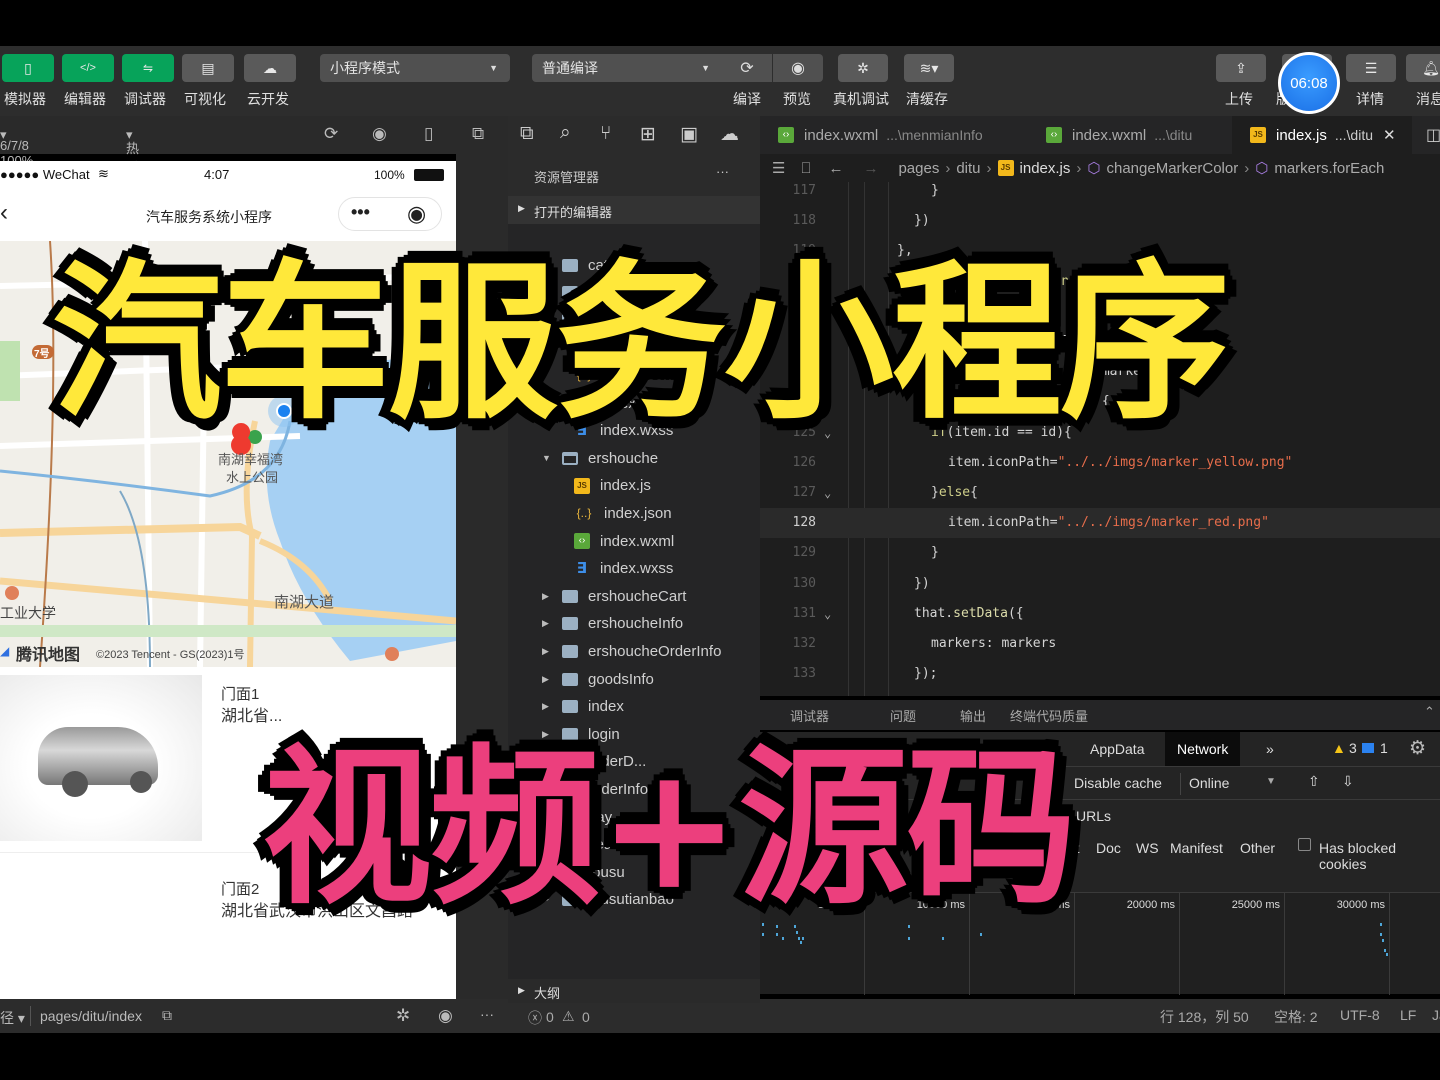 This screenshot has width=1440, height=1080. I want to click on upload-button: ⇪, so click(1241, 68).